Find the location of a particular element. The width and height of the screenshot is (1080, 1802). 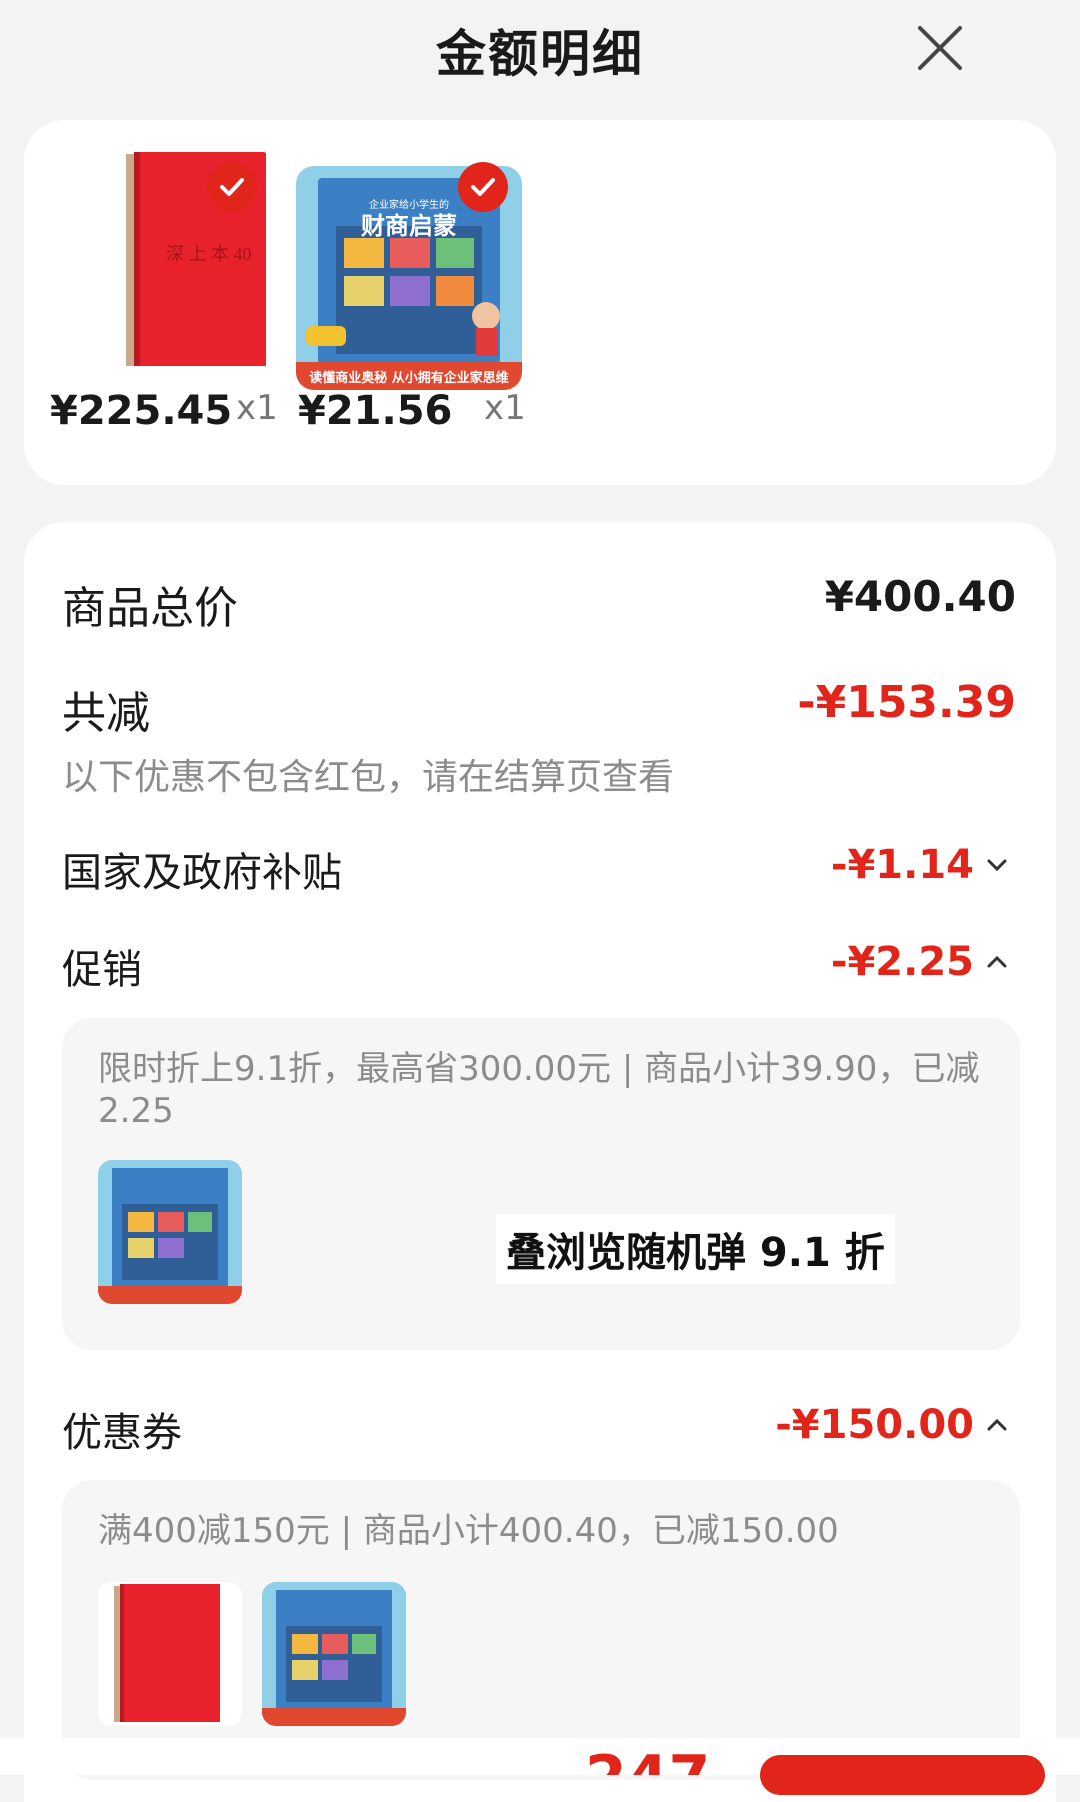

promotion-toggle: -¥2.25 is located at coordinates (919, 962).